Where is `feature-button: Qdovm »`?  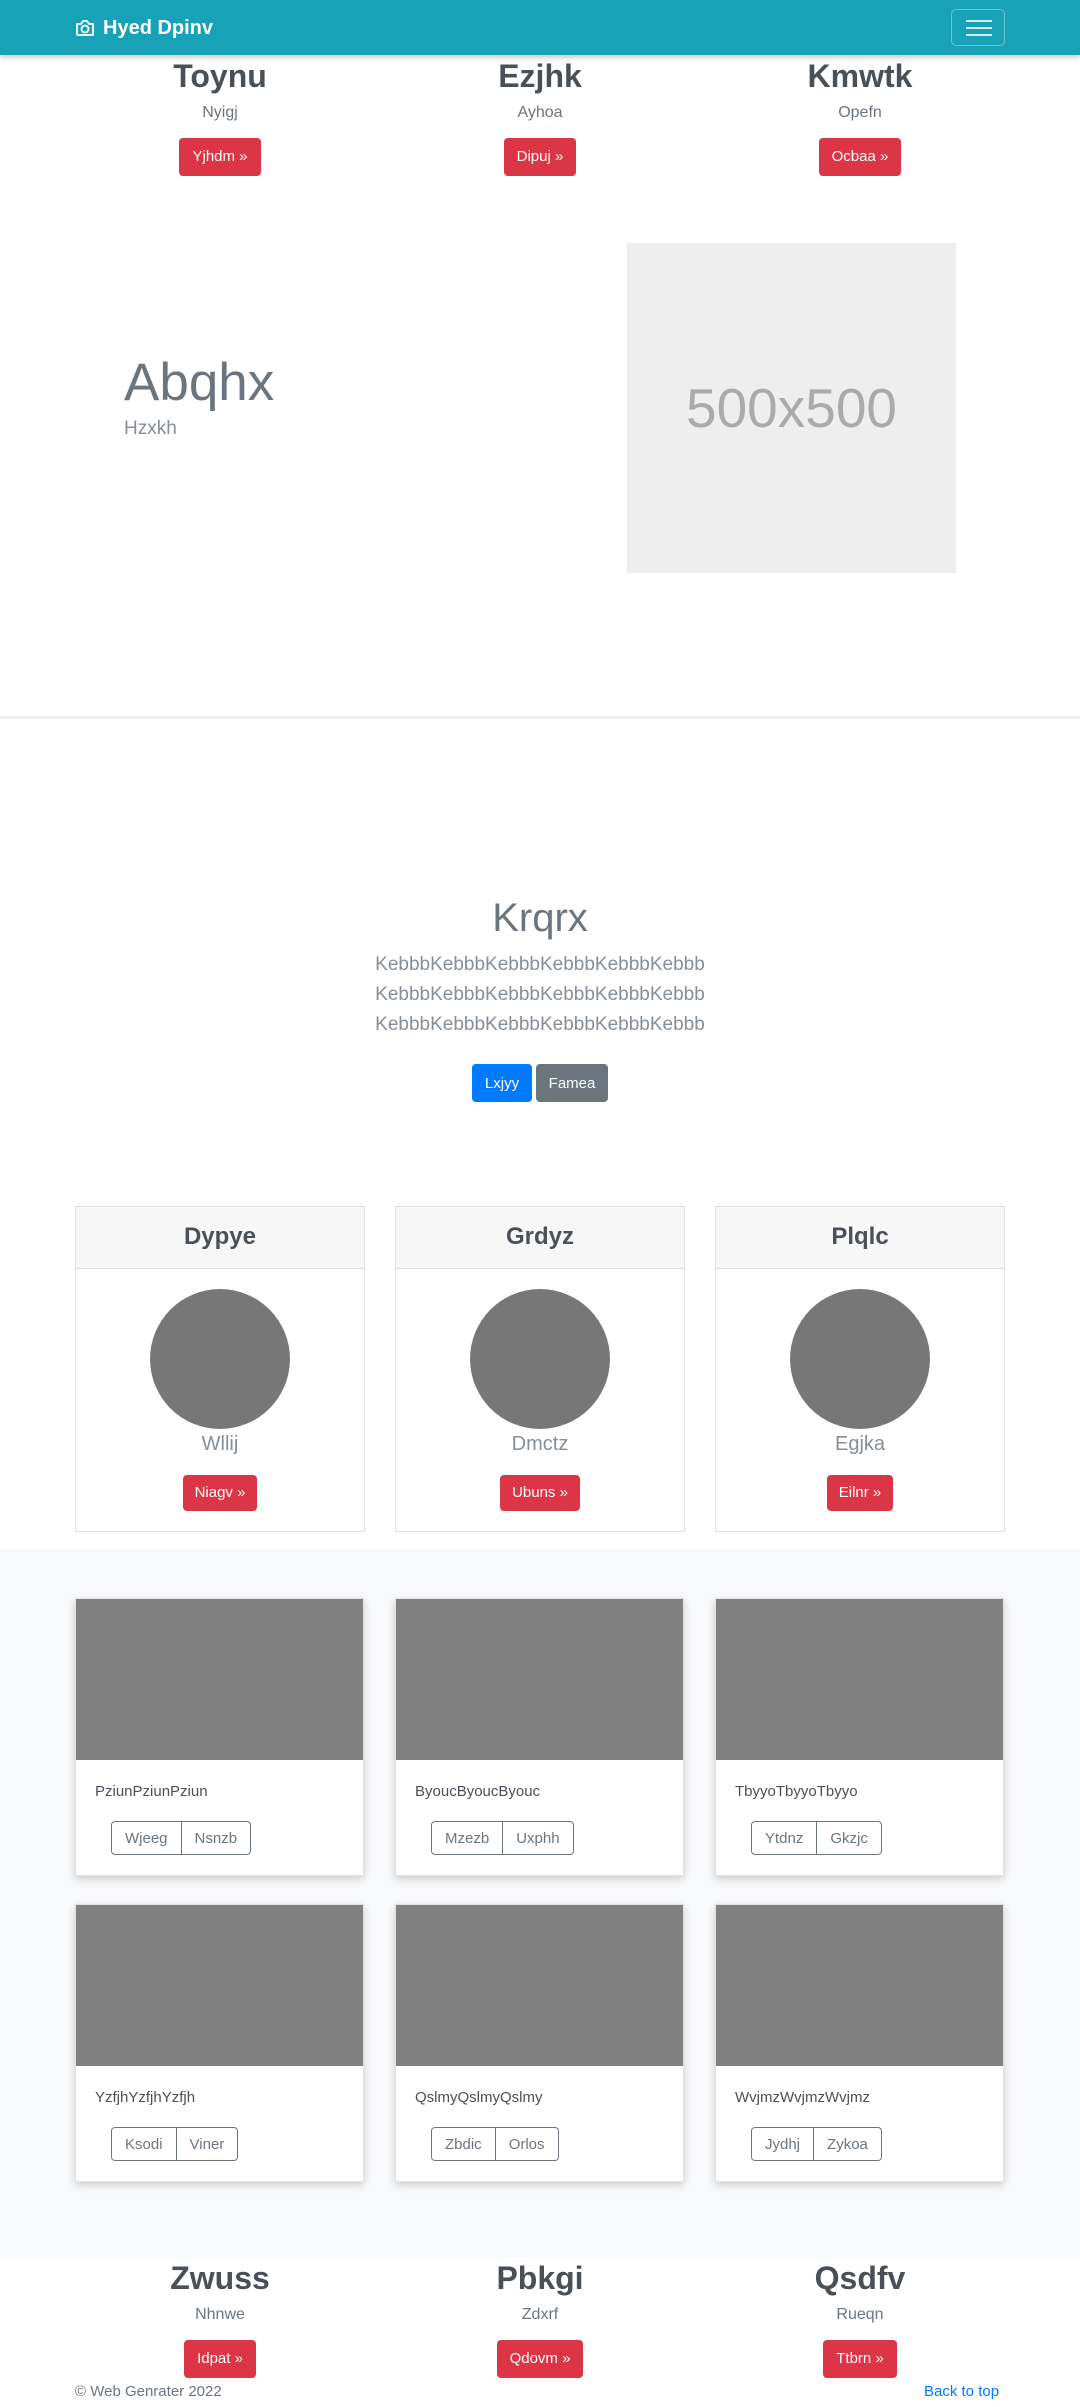
feature-button: Qdovm » is located at coordinates (540, 2359).